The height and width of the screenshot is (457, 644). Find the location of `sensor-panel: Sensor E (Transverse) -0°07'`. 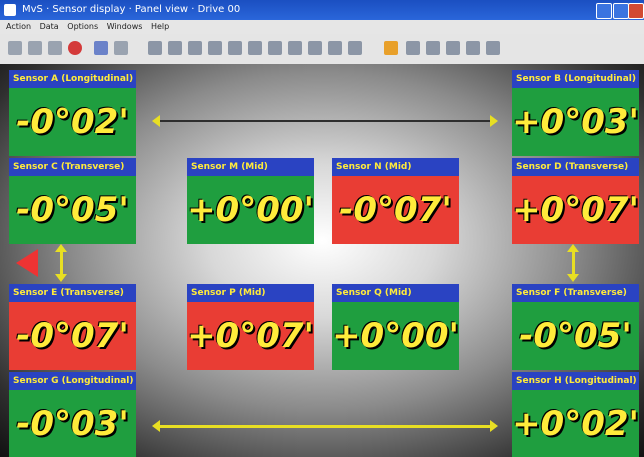

sensor-panel: Sensor E (Transverse) -0°07' is located at coordinates (72, 327).